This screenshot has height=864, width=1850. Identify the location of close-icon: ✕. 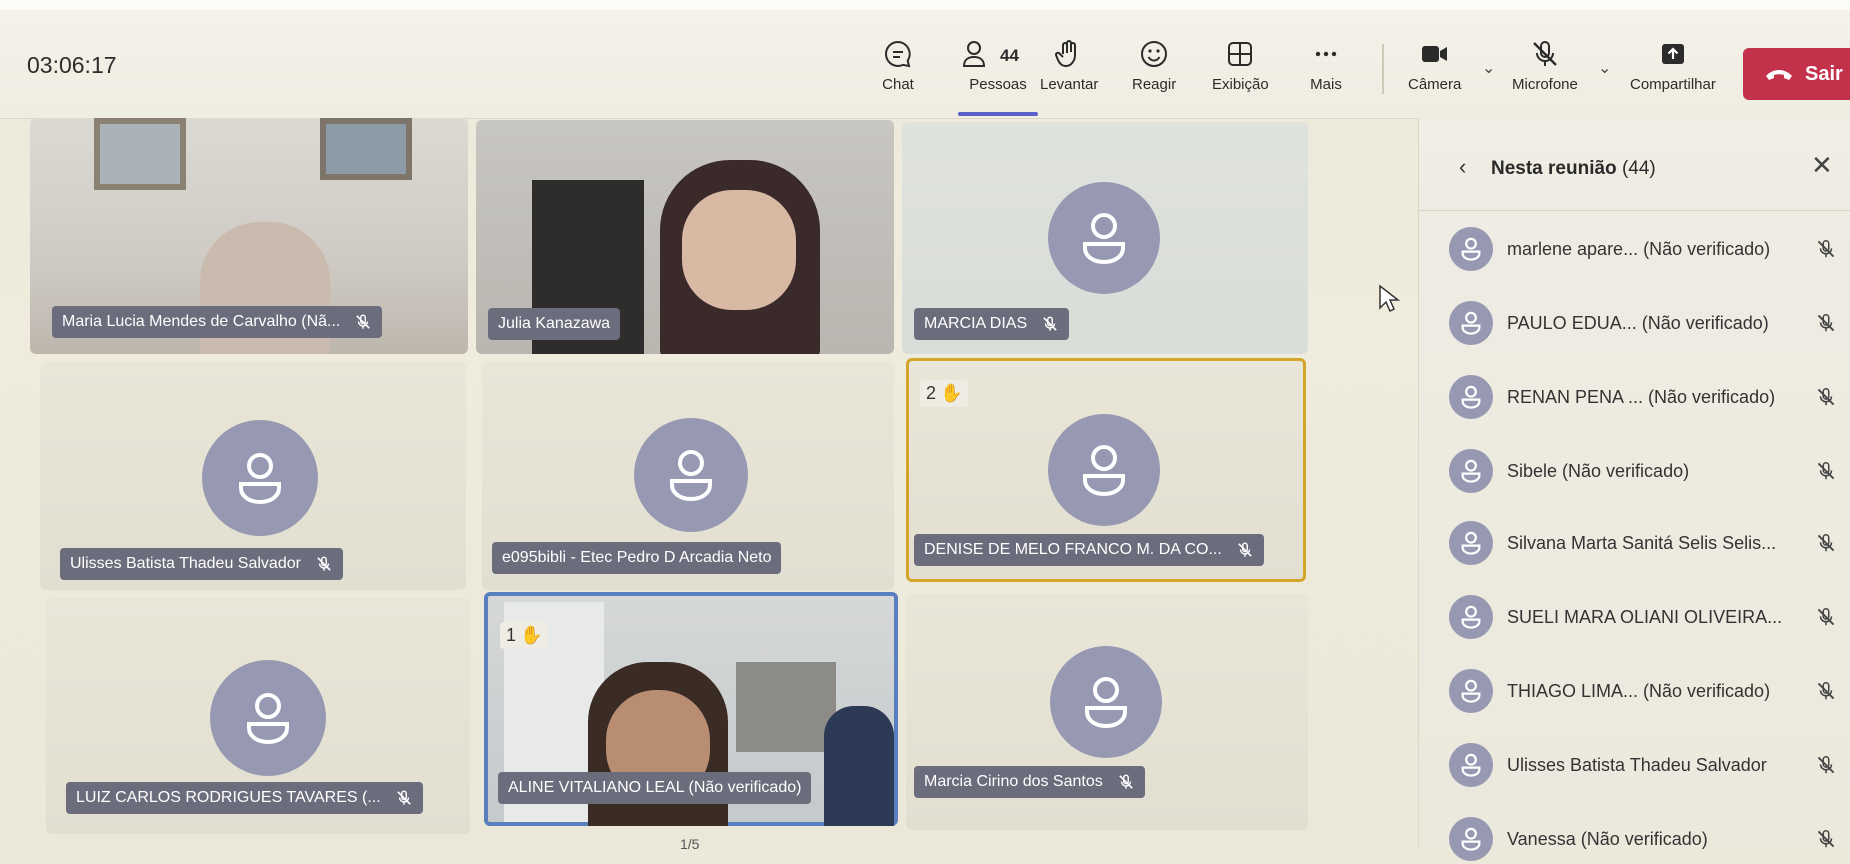
(1822, 165).